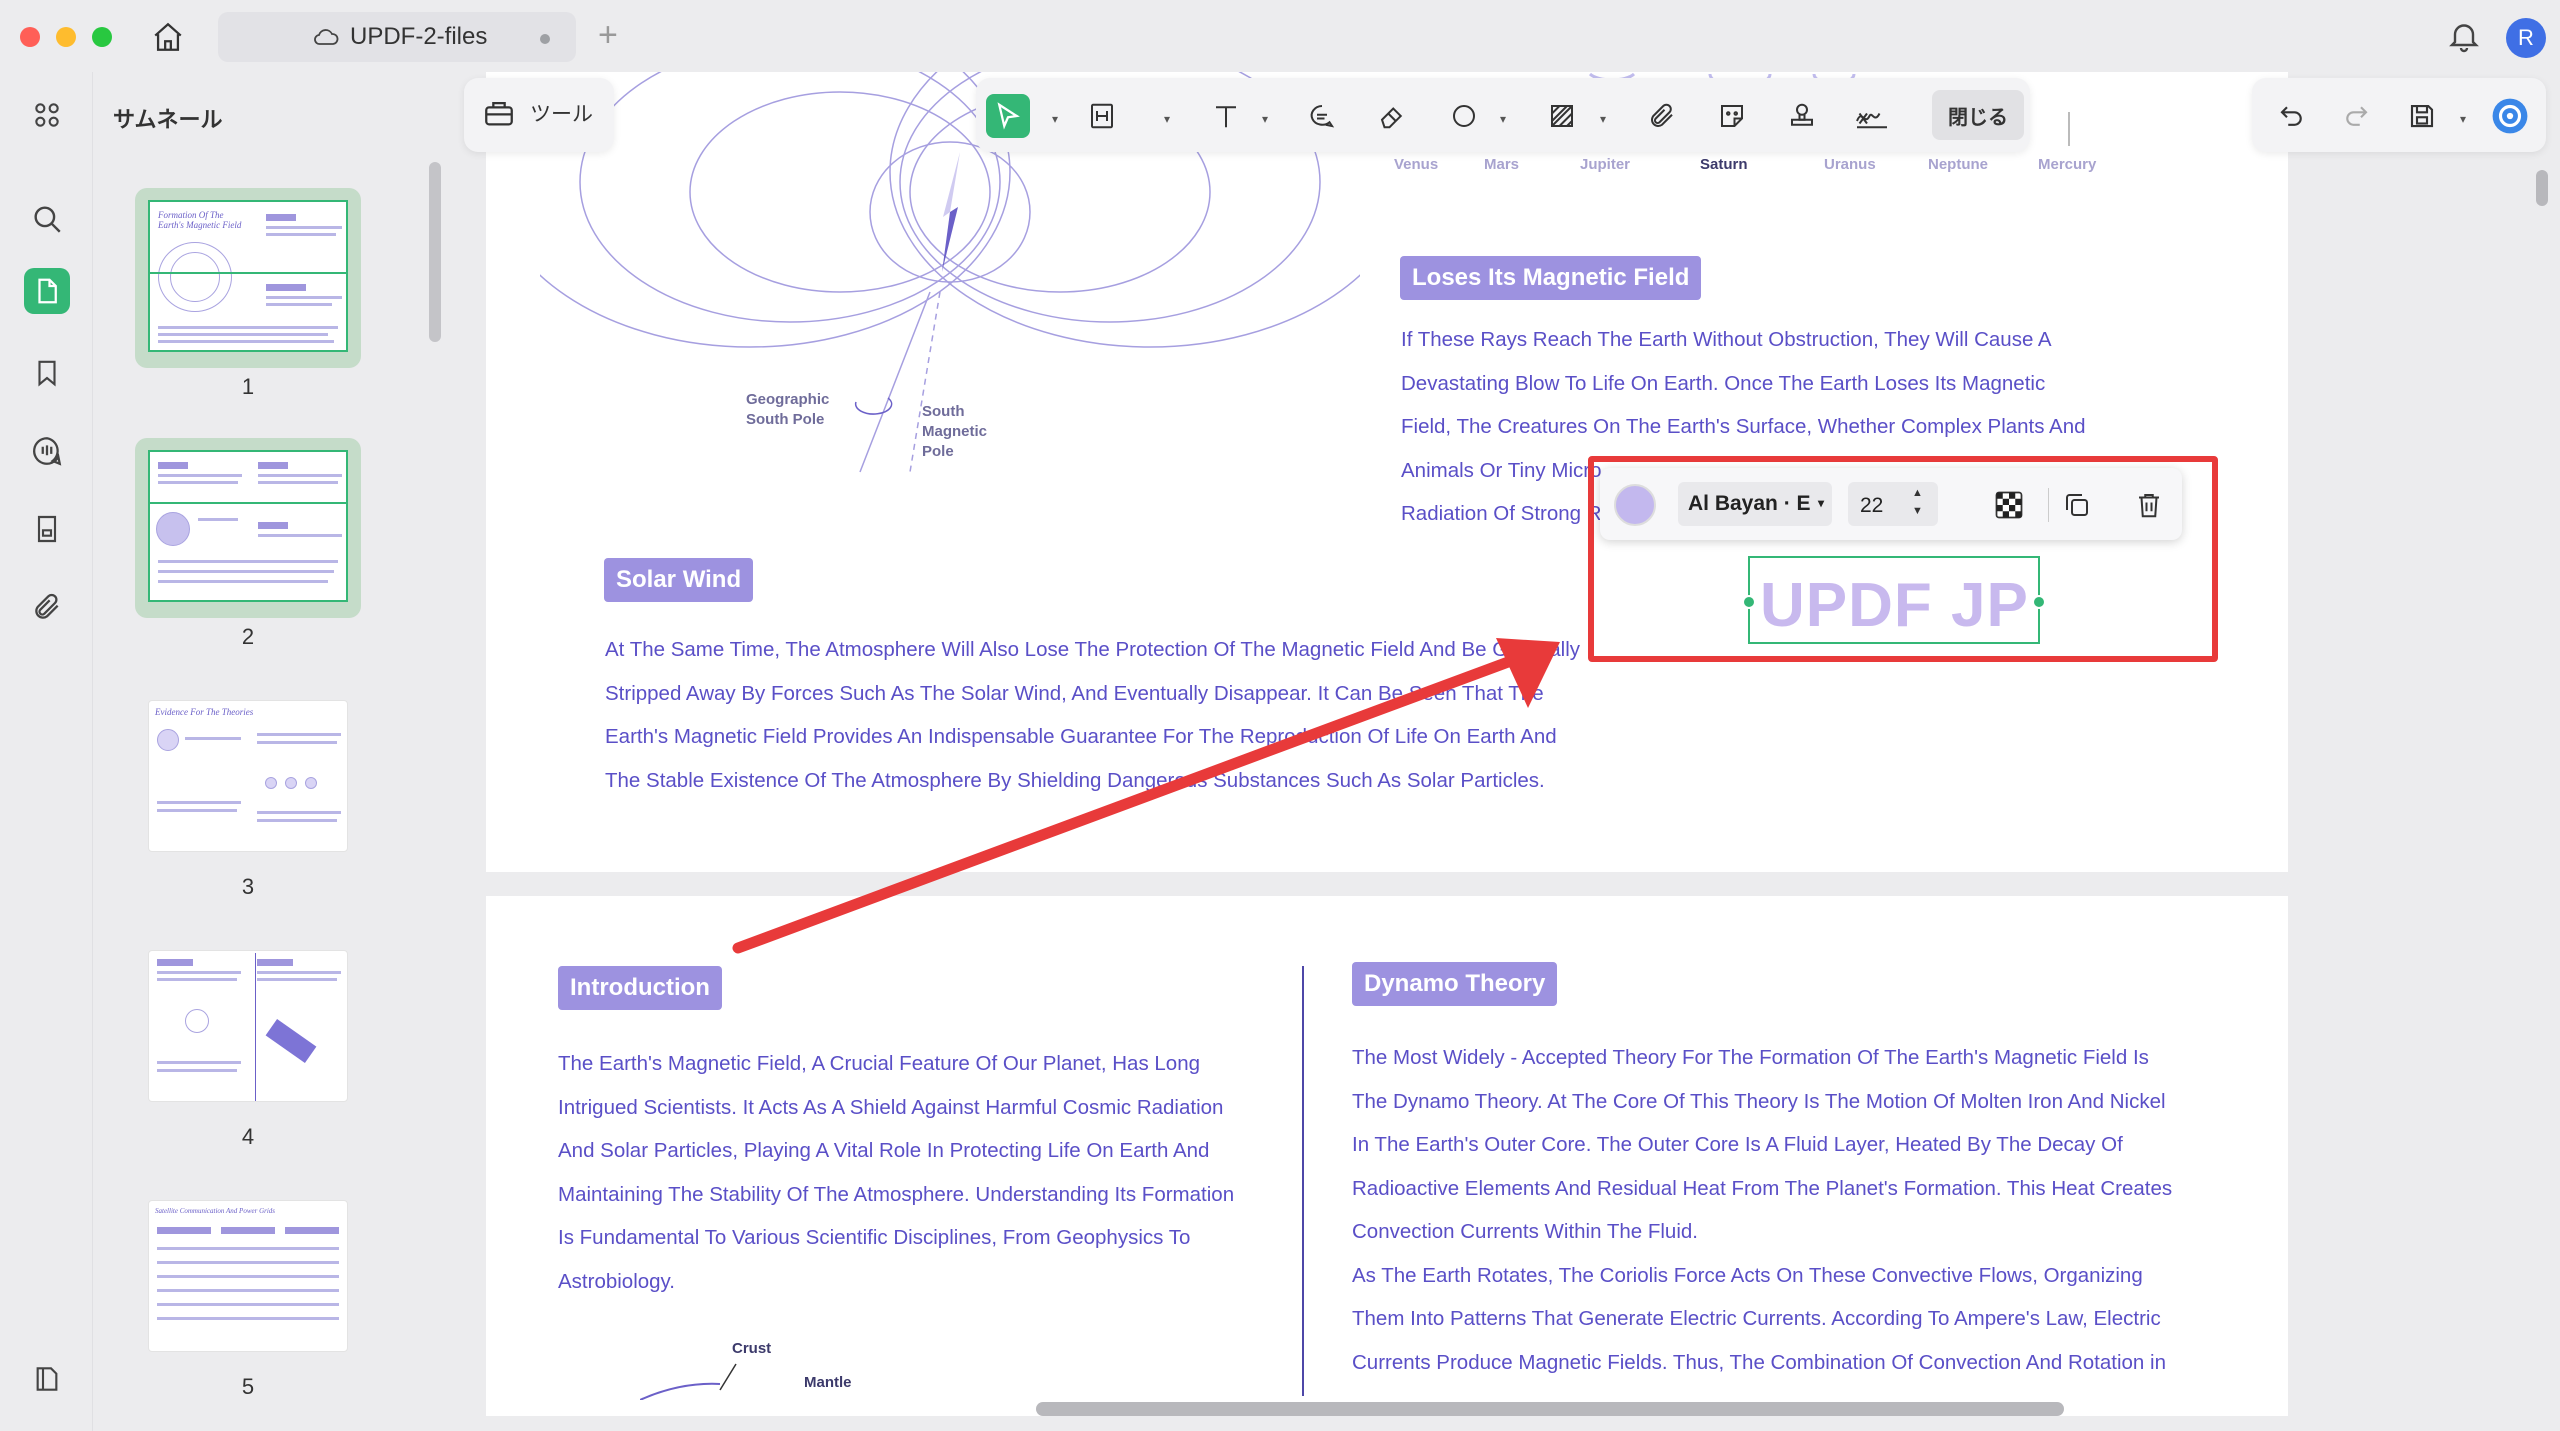 The height and width of the screenshot is (1431, 2560). I want to click on redo-button, so click(2356, 116).